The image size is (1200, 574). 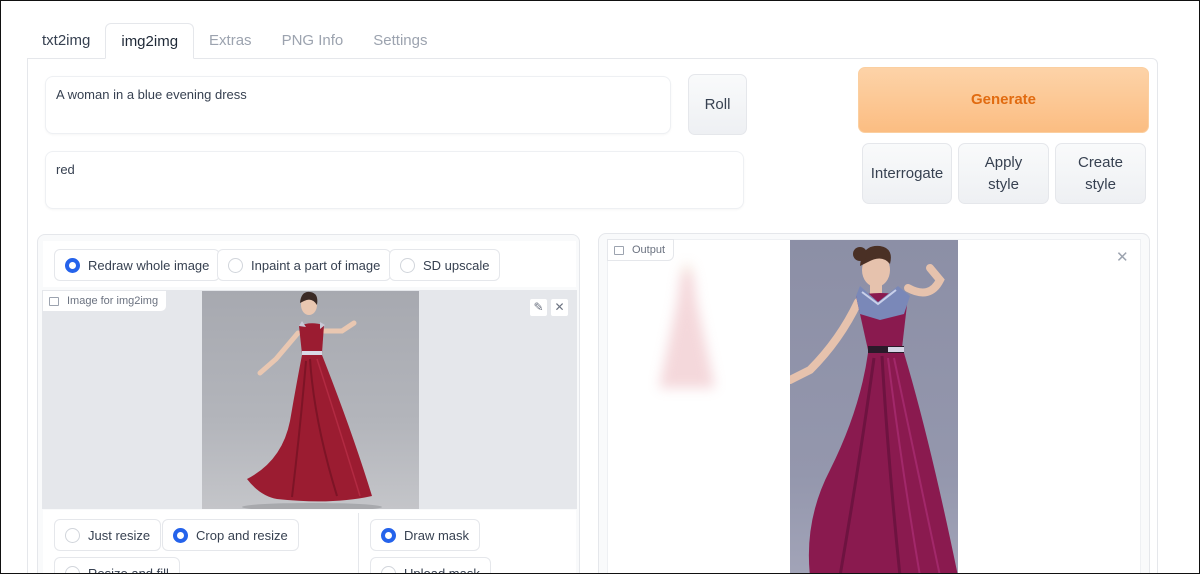 What do you see at coordinates (456, 265) in the screenshot?
I see `mode-option-label: SD upscale` at bounding box center [456, 265].